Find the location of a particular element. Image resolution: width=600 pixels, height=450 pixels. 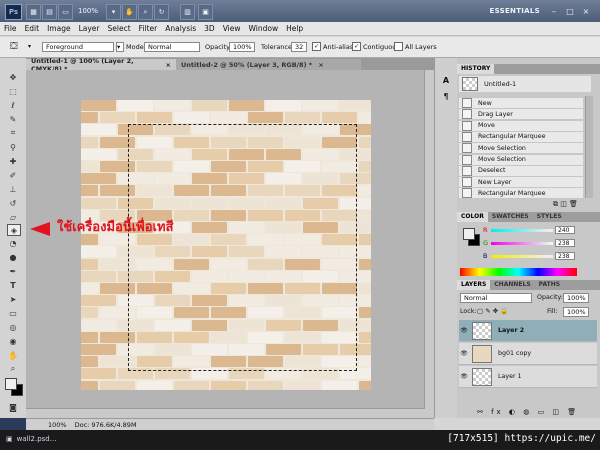

green-value: 238 is located at coordinates (565, 243).